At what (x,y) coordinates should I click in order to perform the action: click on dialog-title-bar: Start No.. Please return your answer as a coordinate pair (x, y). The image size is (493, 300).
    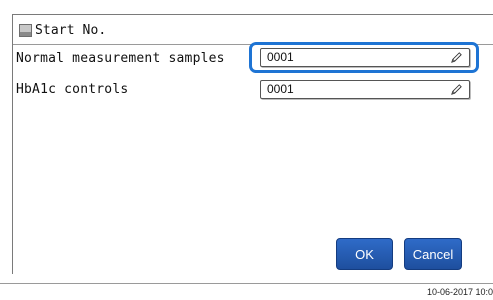
    Looking at the image, I should click on (62, 30).